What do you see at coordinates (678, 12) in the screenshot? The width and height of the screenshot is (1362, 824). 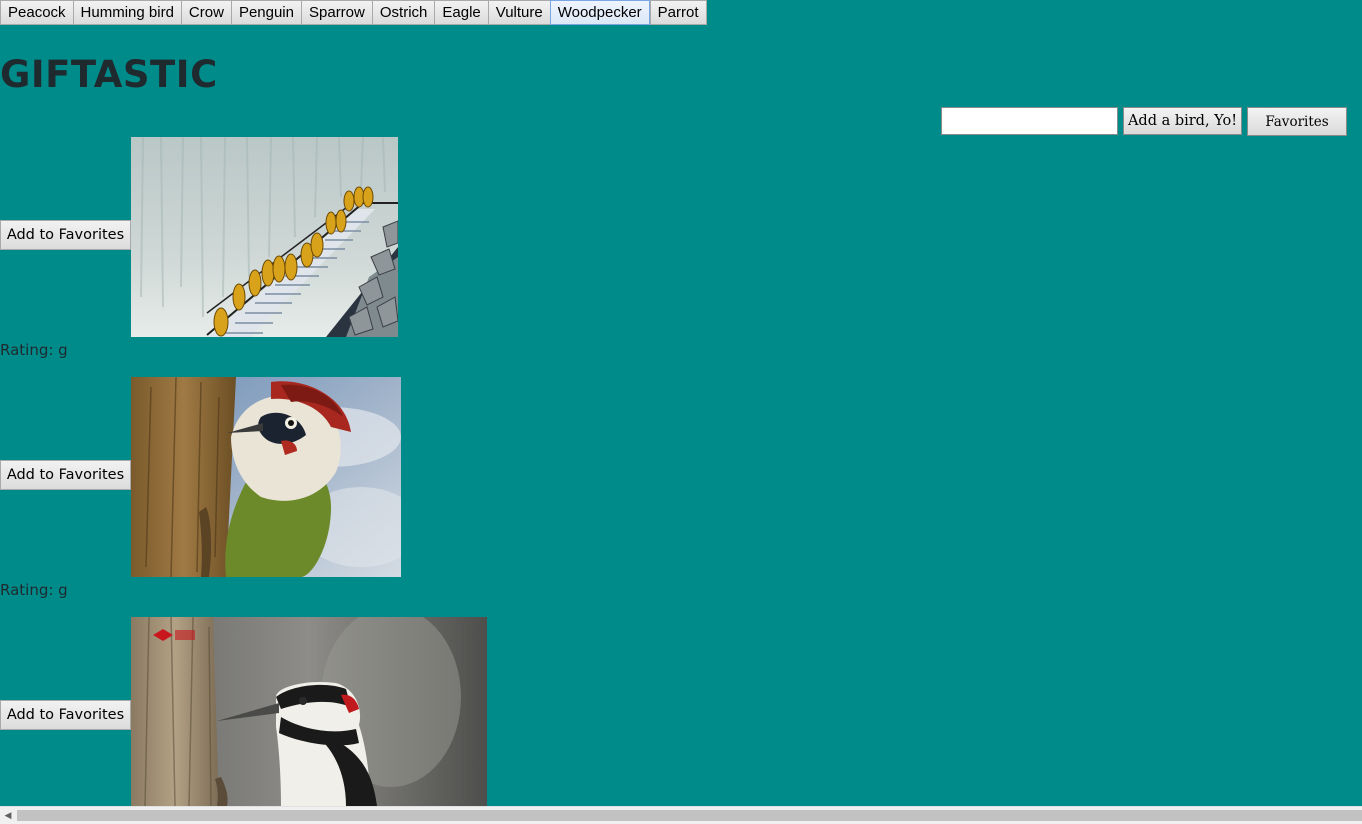 I see `bird-button-parrot: Parrot` at bounding box center [678, 12].